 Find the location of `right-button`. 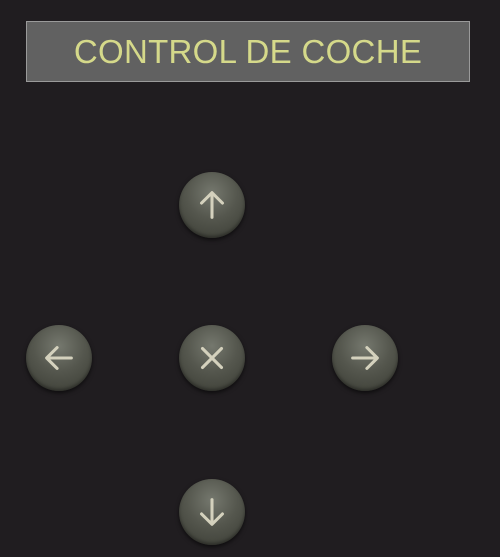

right-button is located at coordinates (365, 358).